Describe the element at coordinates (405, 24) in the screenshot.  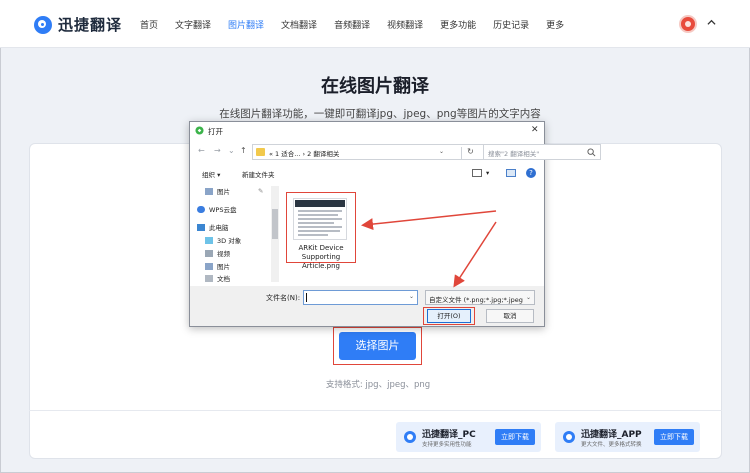
I see `nav-item-video-translate: 视频翻译` at that location.